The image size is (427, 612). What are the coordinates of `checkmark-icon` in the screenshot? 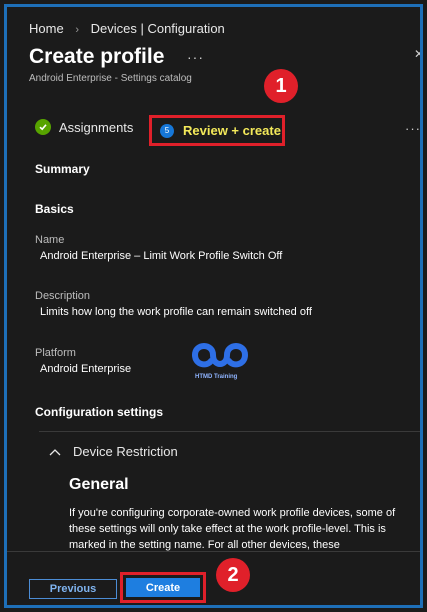 It's located at (43, 127).